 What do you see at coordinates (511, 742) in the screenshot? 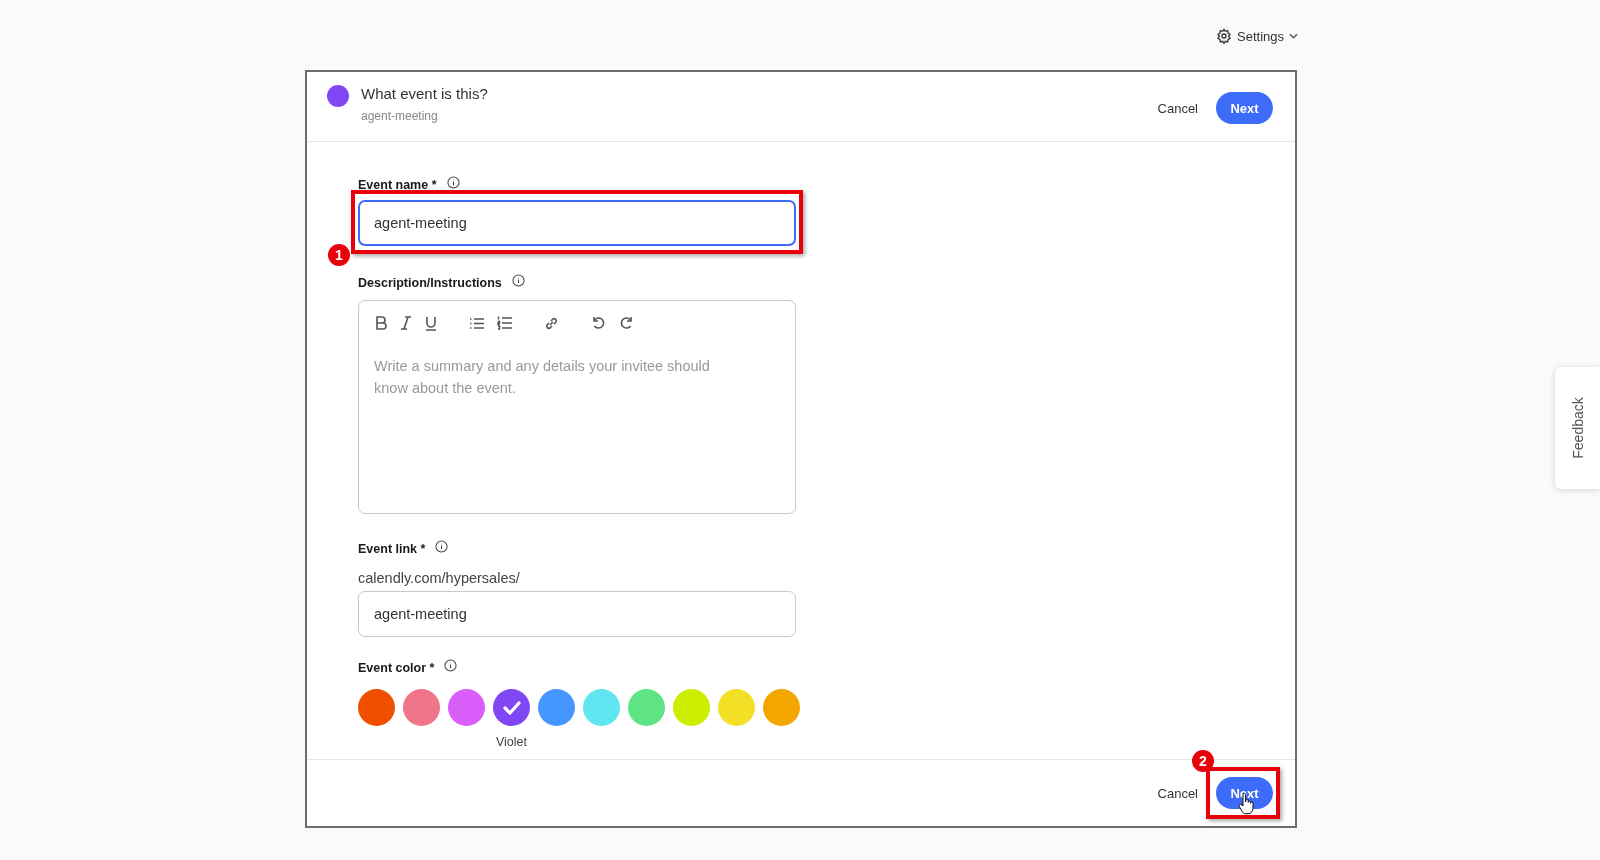
I see `color-name: Violet` at bounding box center [511, 742].